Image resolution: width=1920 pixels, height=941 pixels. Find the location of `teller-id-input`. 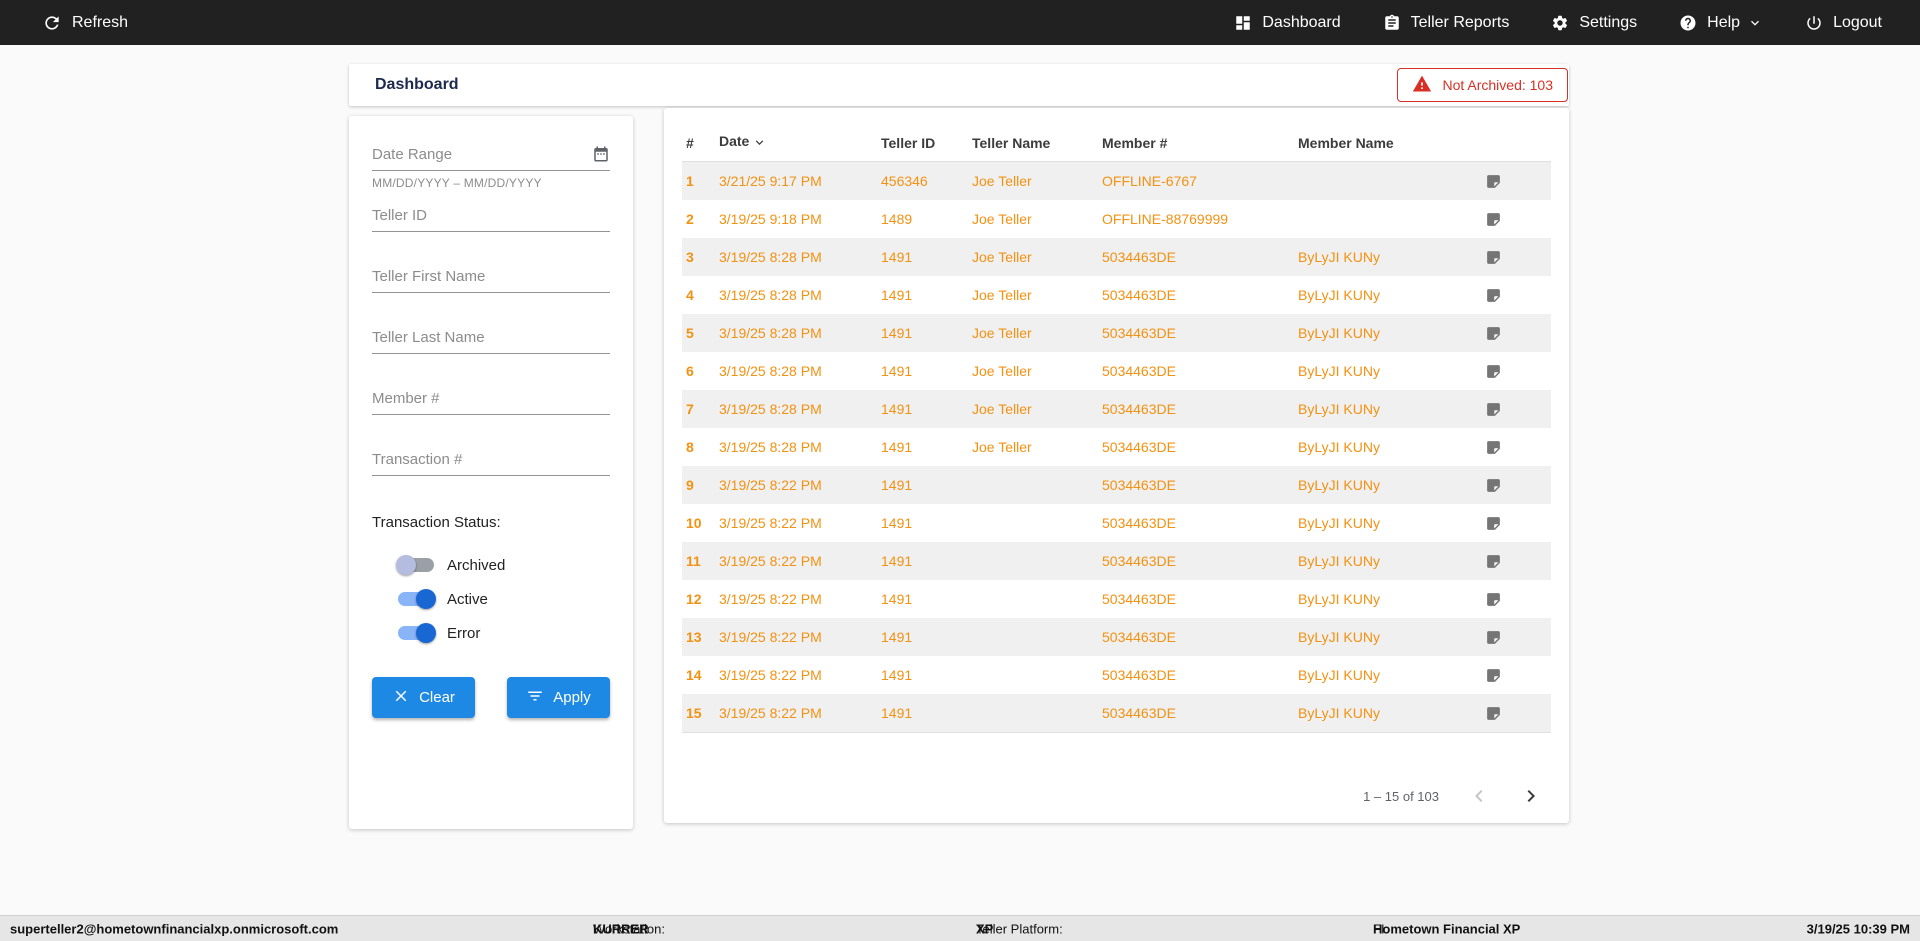

teller-id-input is located at coordinates (491, 215).